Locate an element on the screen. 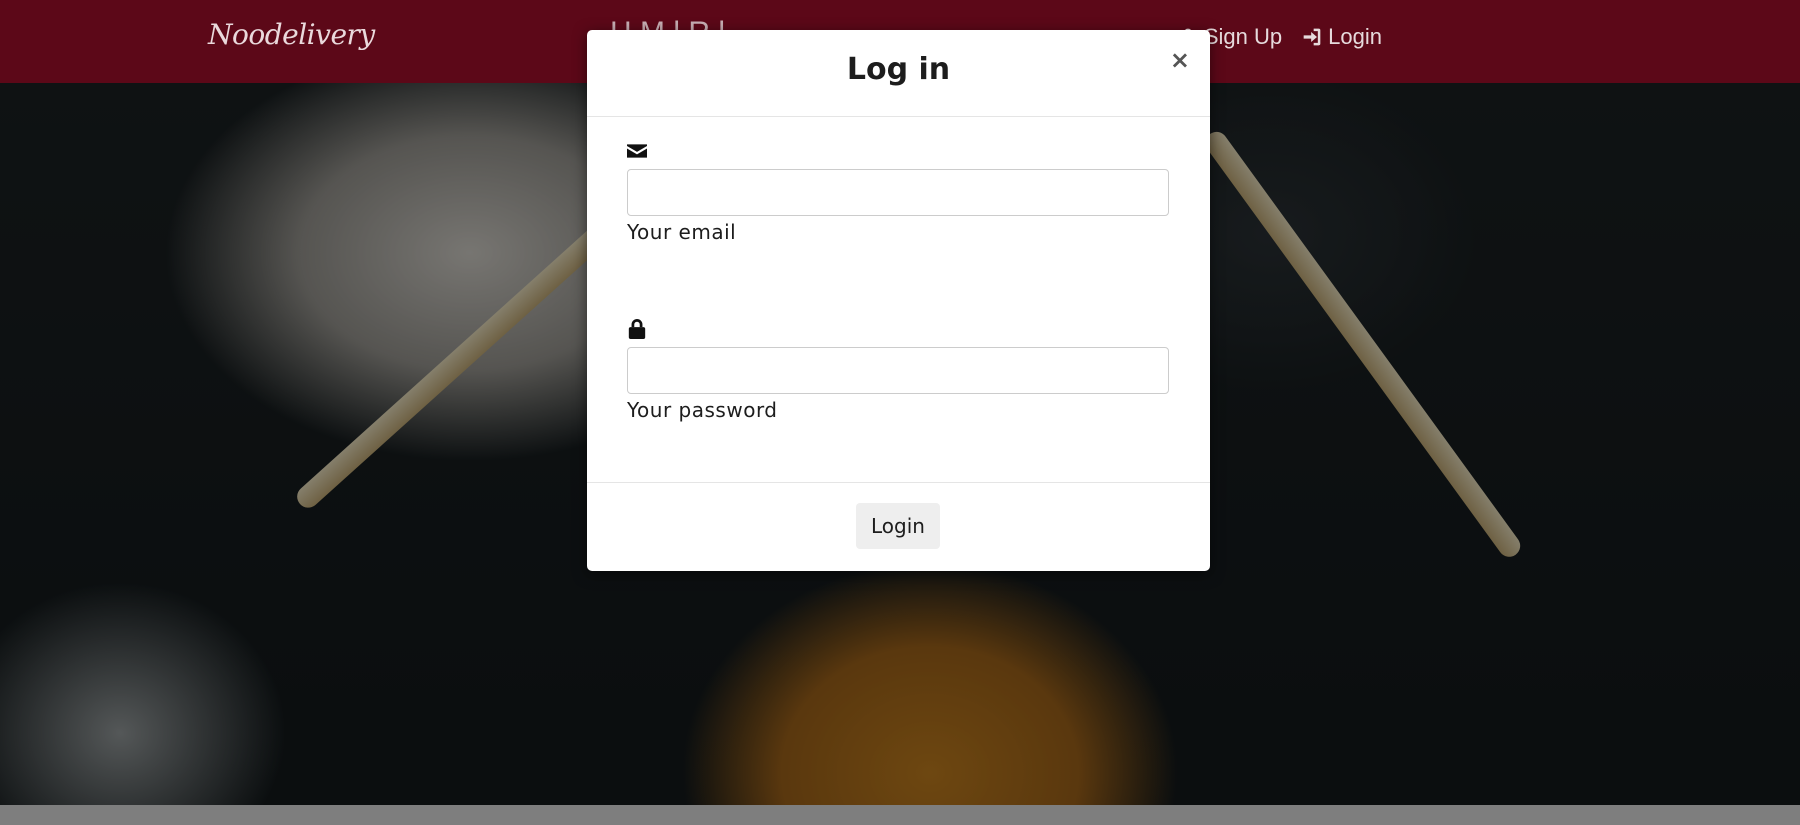 Image resolution: width=1800 pixels, height=825 pixels. page-bottom-strip is located at coordinates (900, 815).